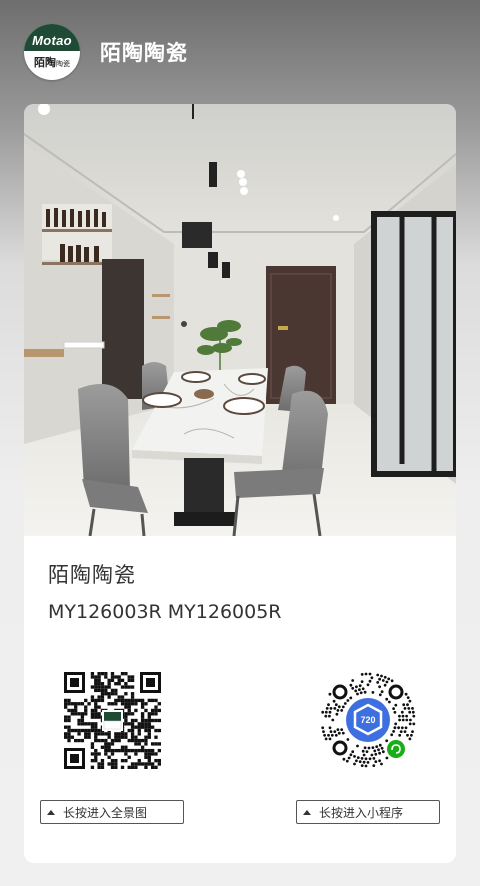  I want to click on panorama-button: 长按进入全景图, so click(112, 812).